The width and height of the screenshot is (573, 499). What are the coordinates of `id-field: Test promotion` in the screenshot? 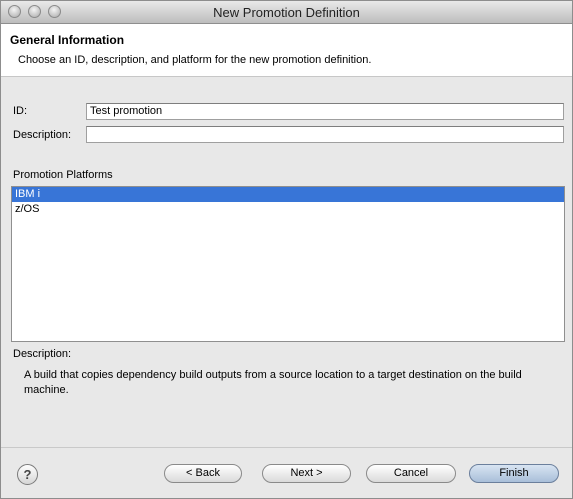 It's located at (325, 111).